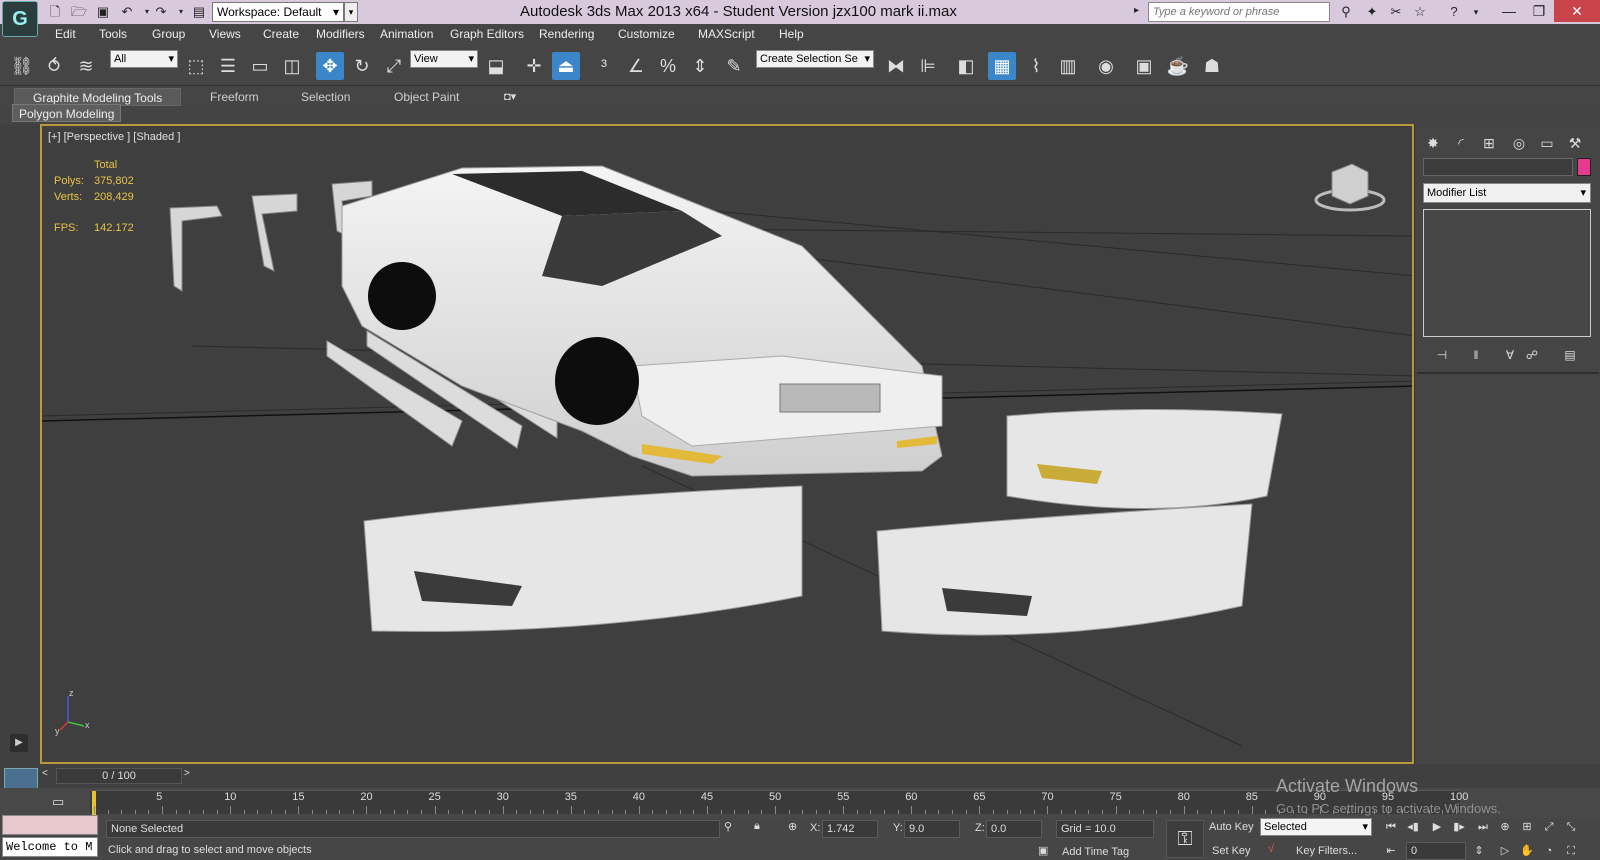 This screenshot has width=1600, height=860. I want to click on spinner-snap-icon: ⇕, so click(700, 66).